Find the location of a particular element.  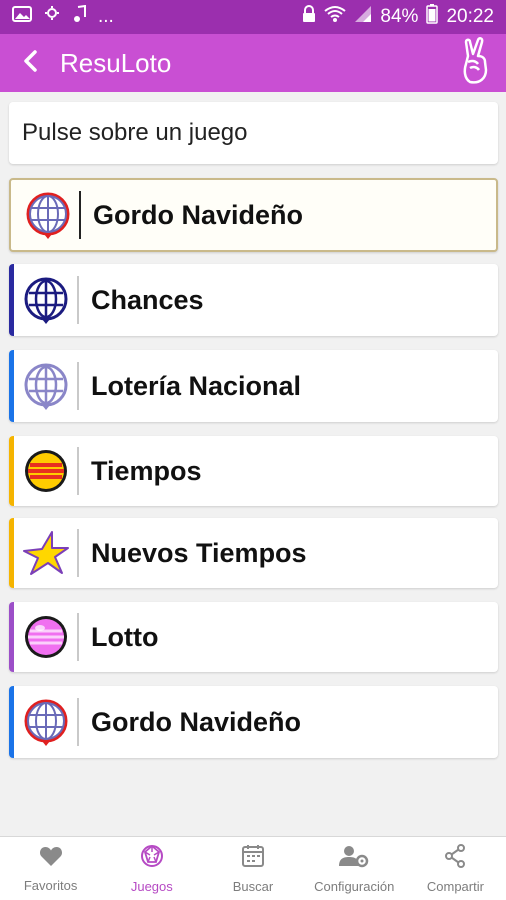

nav-juegos: Juegos is located at coordinates (151, 868).